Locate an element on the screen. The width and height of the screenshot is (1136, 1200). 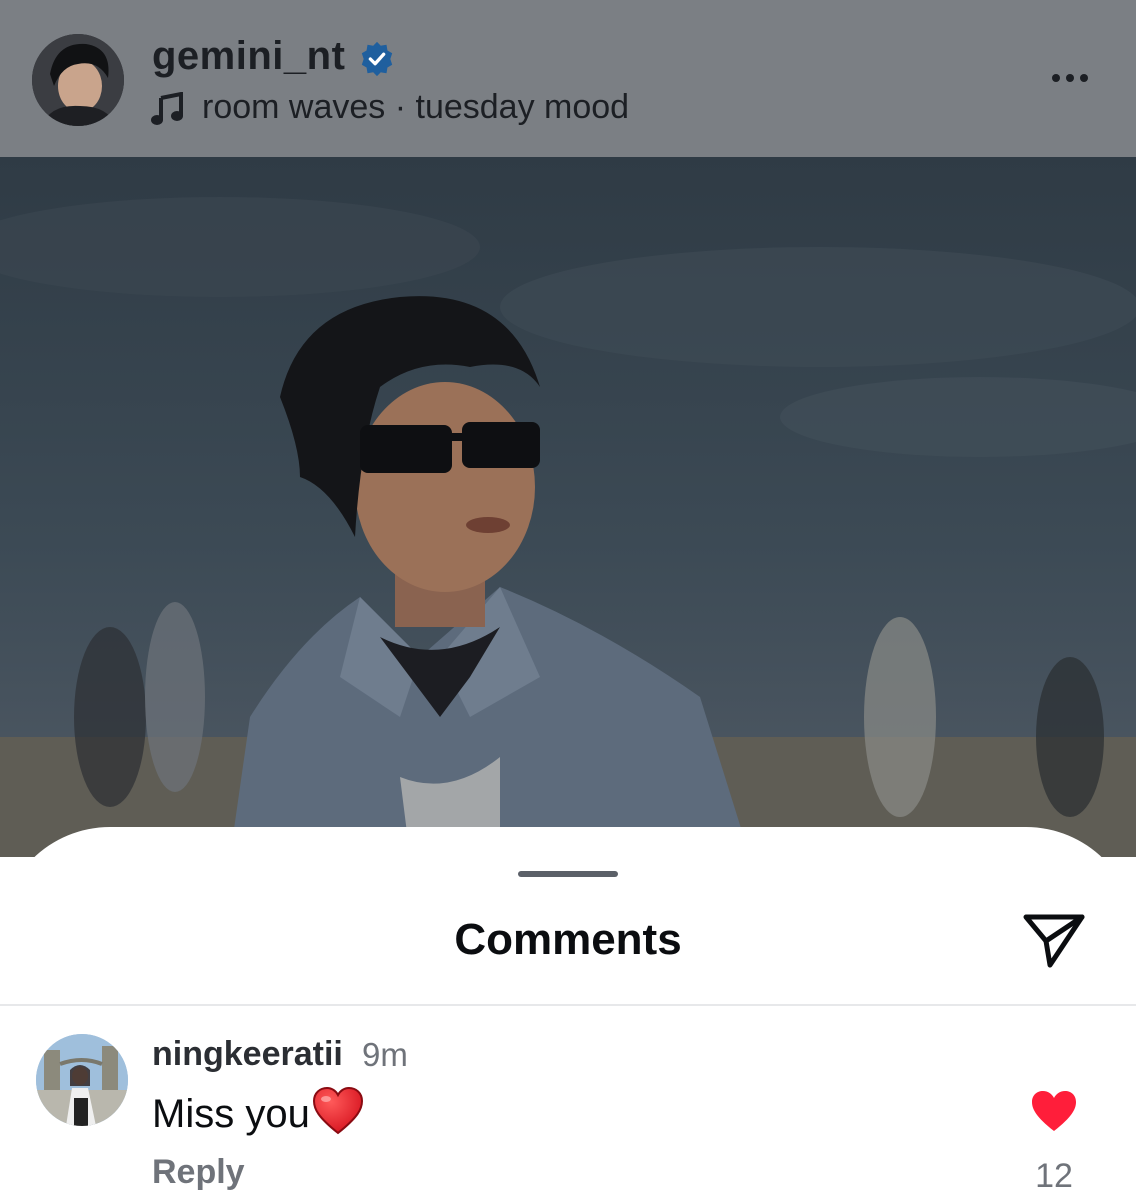
sheet-divider is located at coordinates (568, 1005).